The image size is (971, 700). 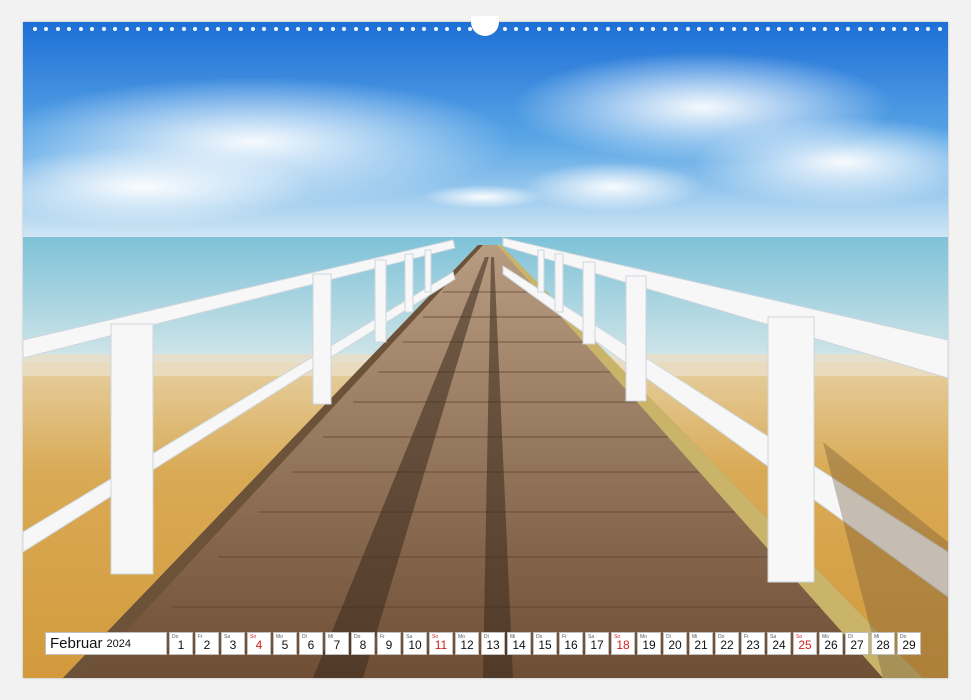 What do you see at coordinates (623, 645) in the screenshot?
I see `day-number: 18` at bounding box center [623, 645].